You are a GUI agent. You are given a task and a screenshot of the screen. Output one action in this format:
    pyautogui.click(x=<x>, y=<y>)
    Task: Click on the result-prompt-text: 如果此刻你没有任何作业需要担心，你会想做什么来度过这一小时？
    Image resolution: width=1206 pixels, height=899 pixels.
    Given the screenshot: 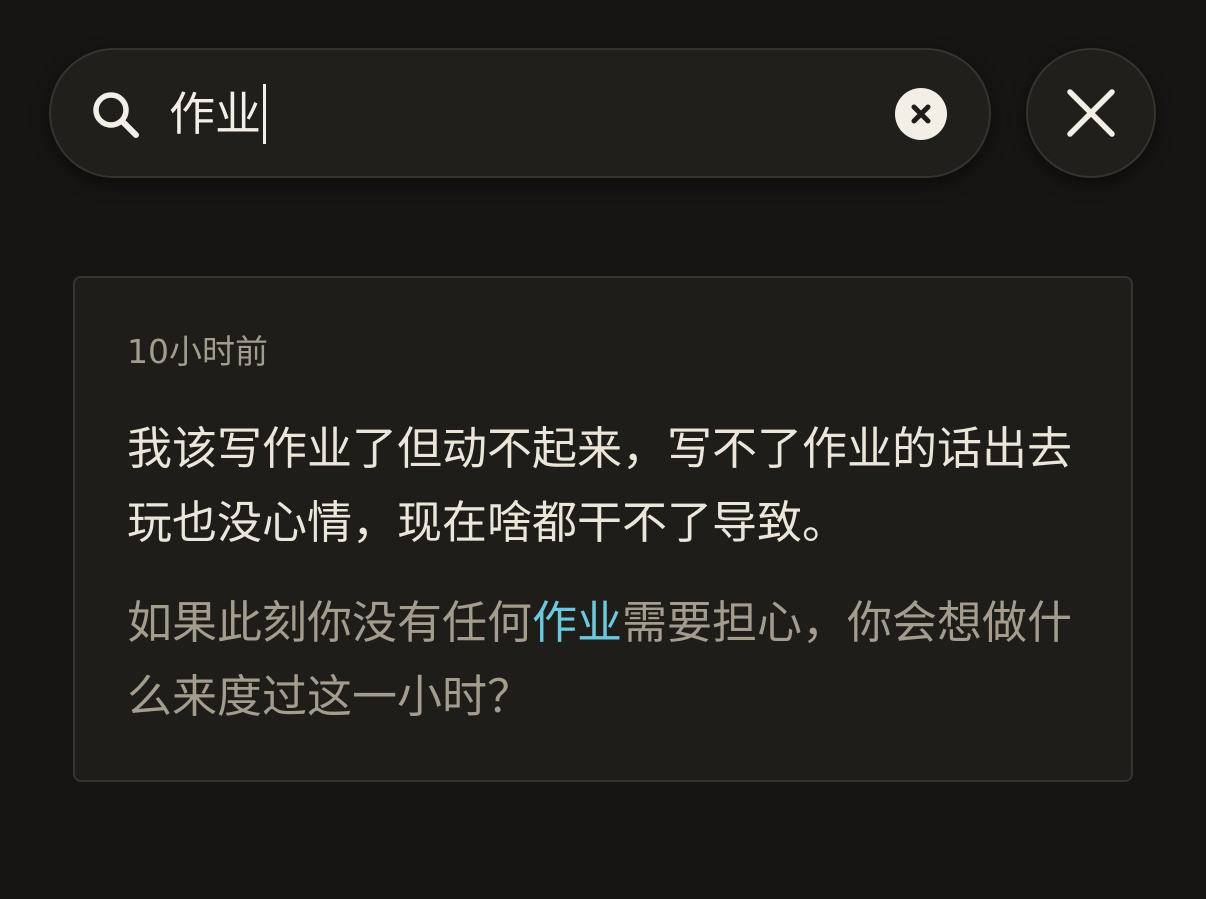 What is the action you would take?
    pyautogui.click(x=612, y=660)
    